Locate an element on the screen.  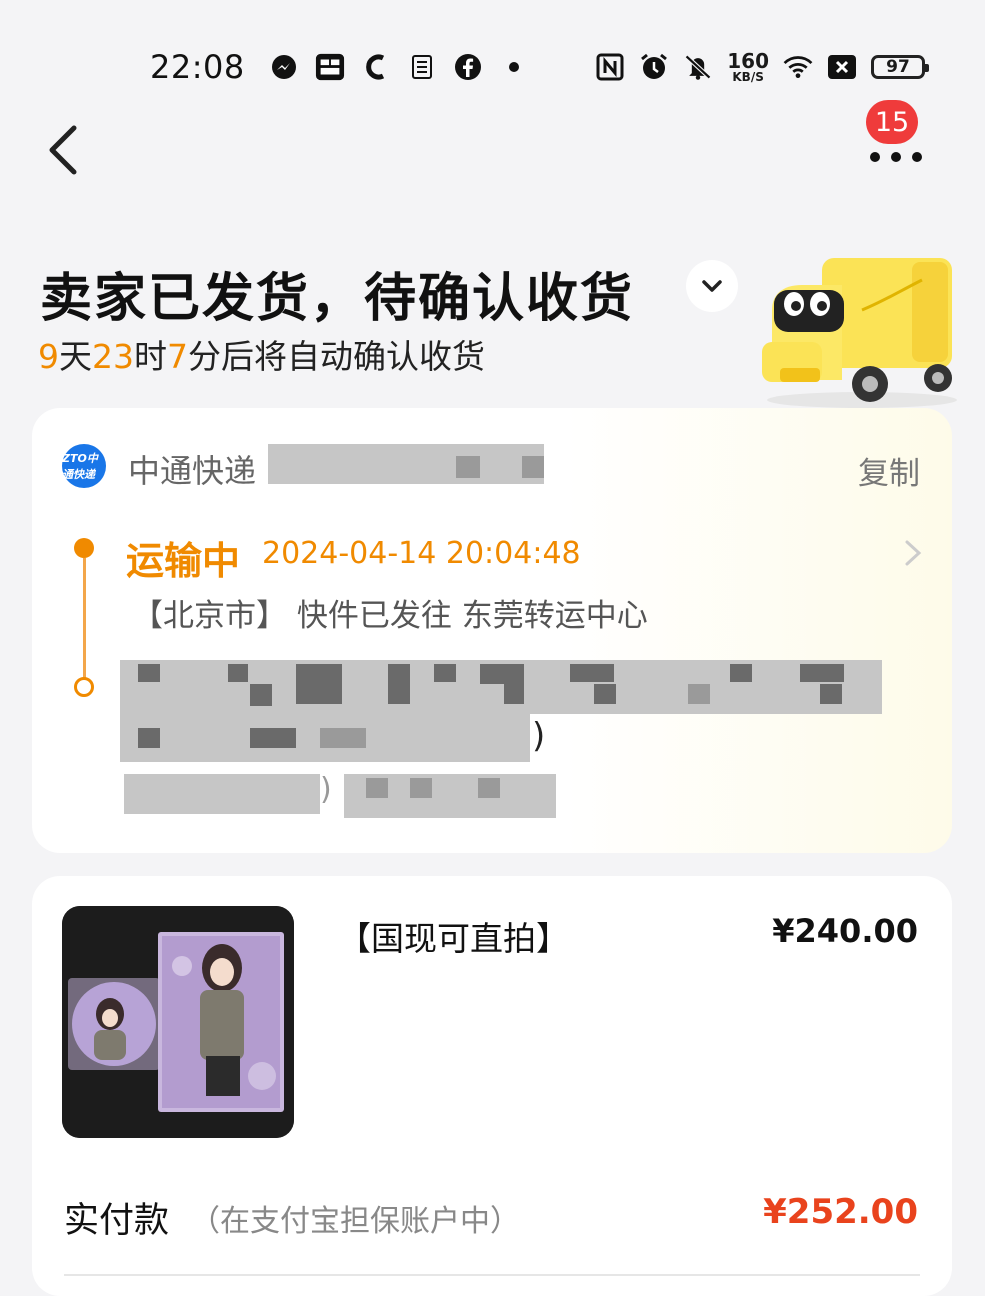
paid-amount: ¥252.00 is located at coordinates (840, 1212).